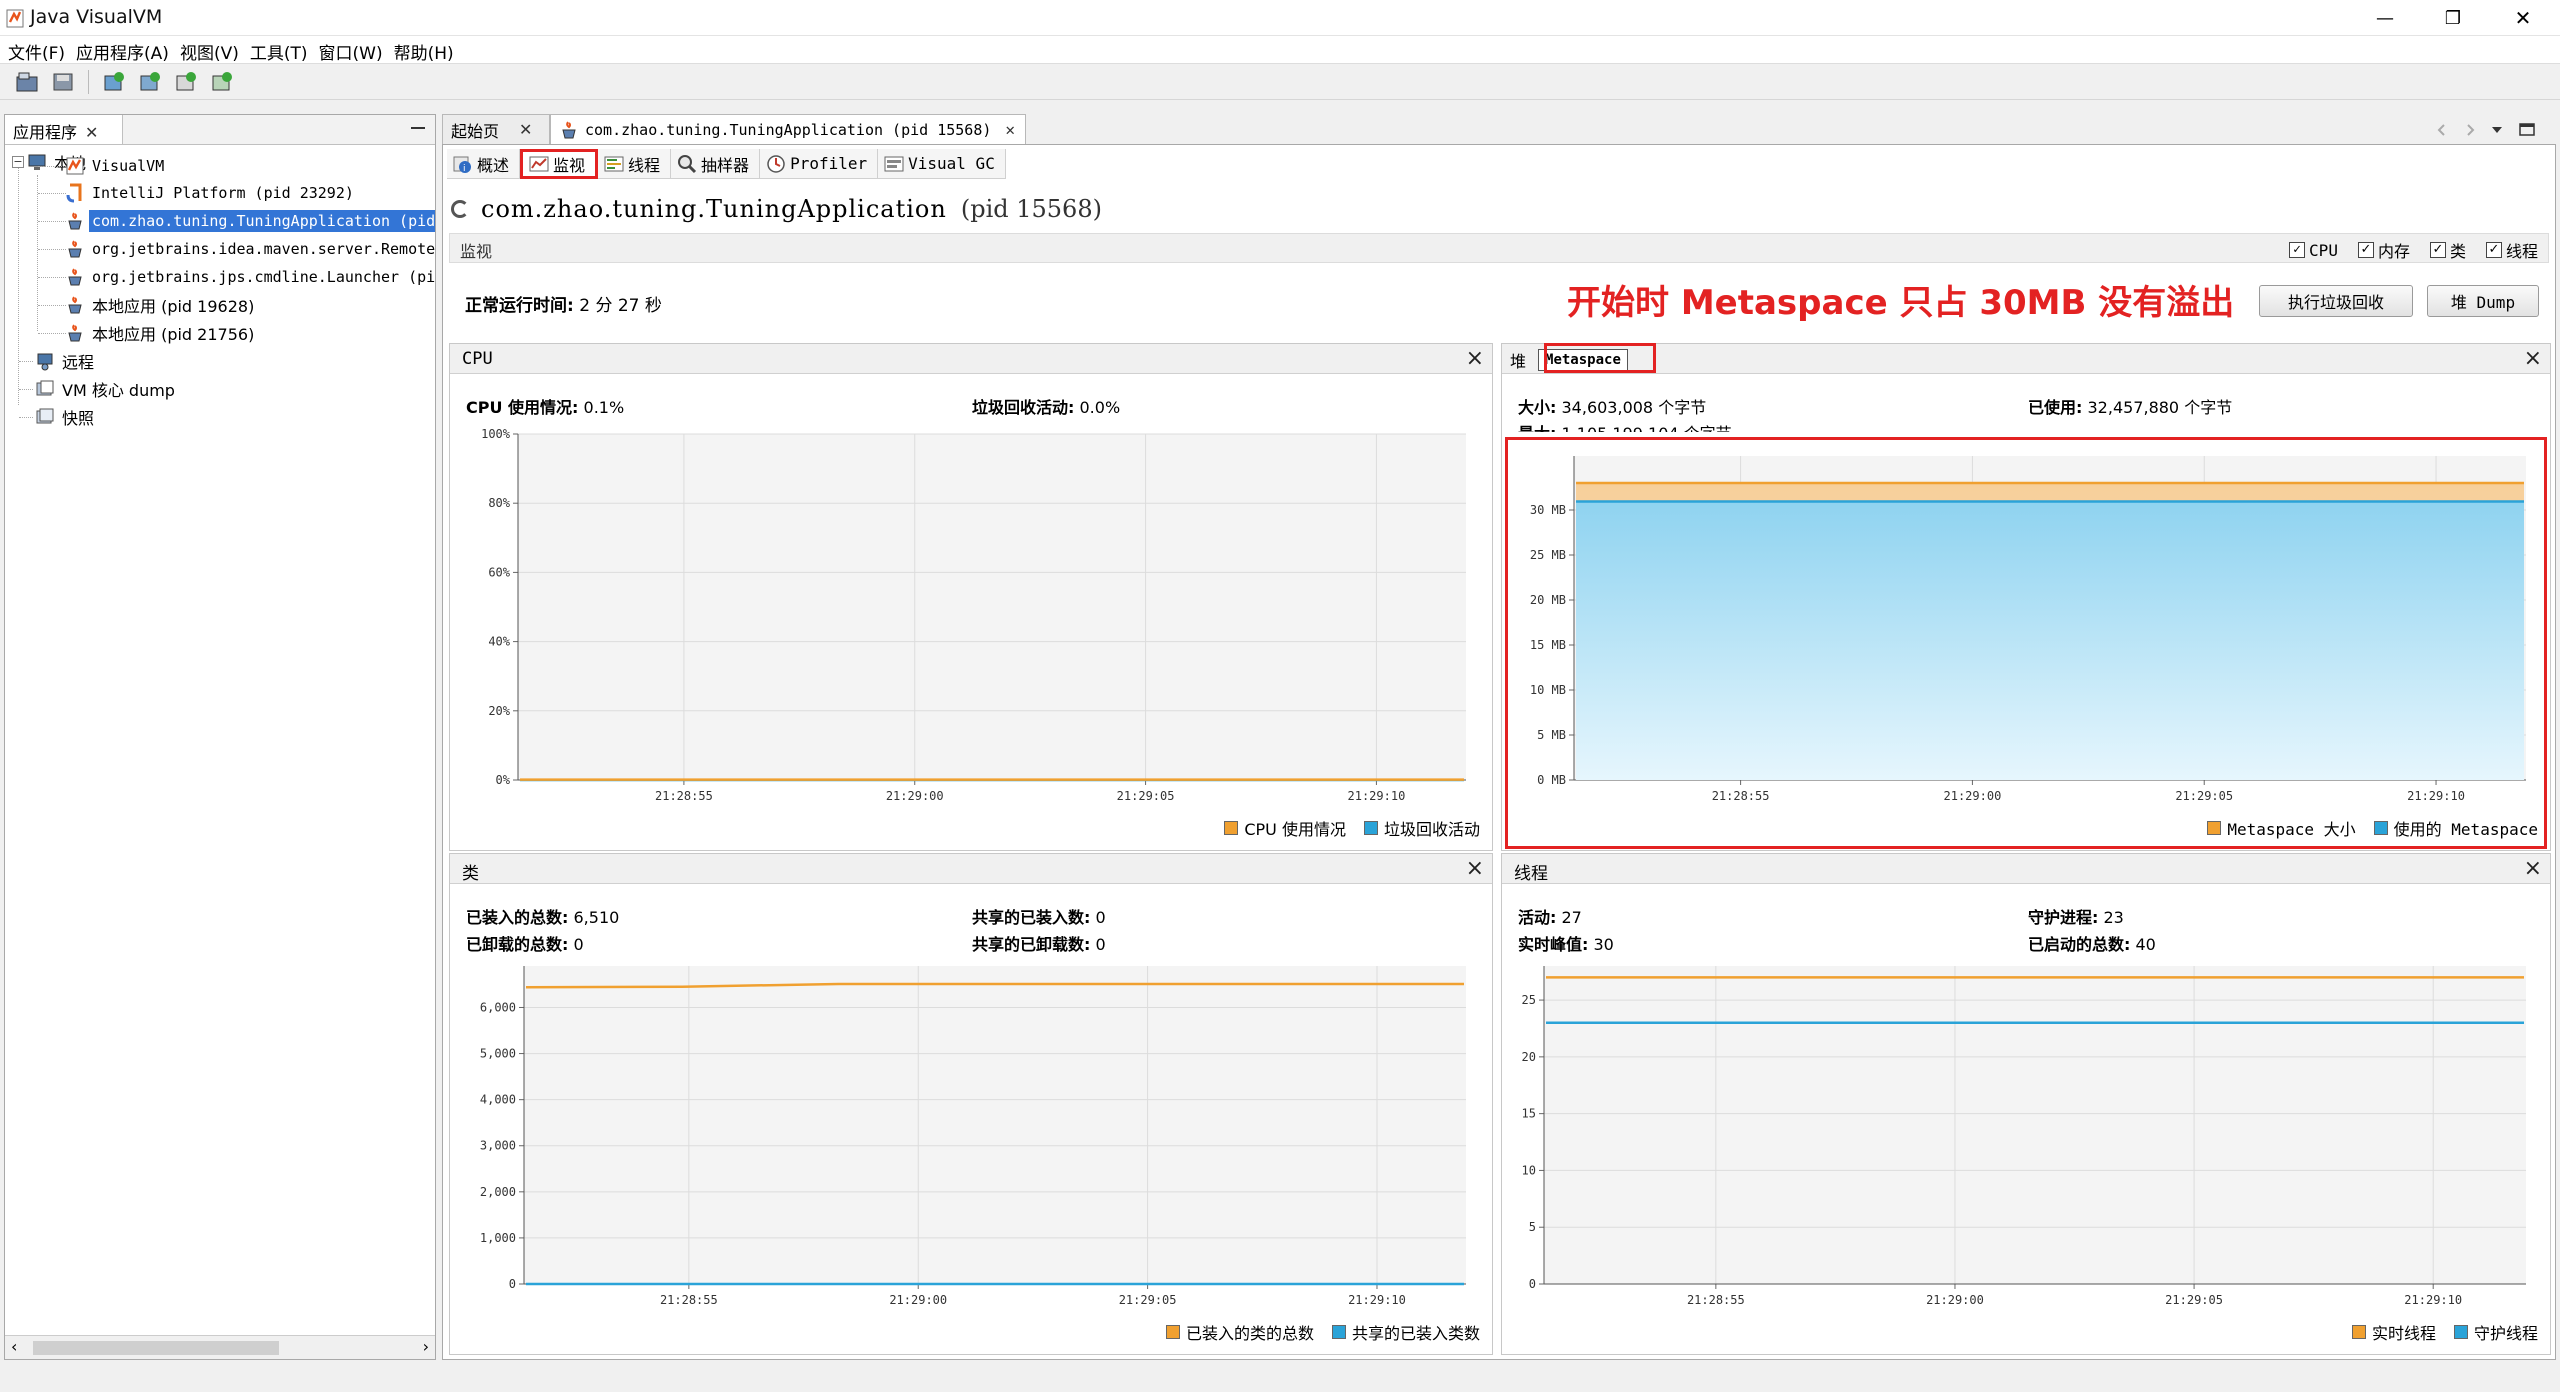 This screenshot has width=2560, height=1392. What do you see at coordinates (2336, 301) in the screenshot?
I see `perform-gc-button: 执行垃圾回收` at bounding box center [2336, 301].